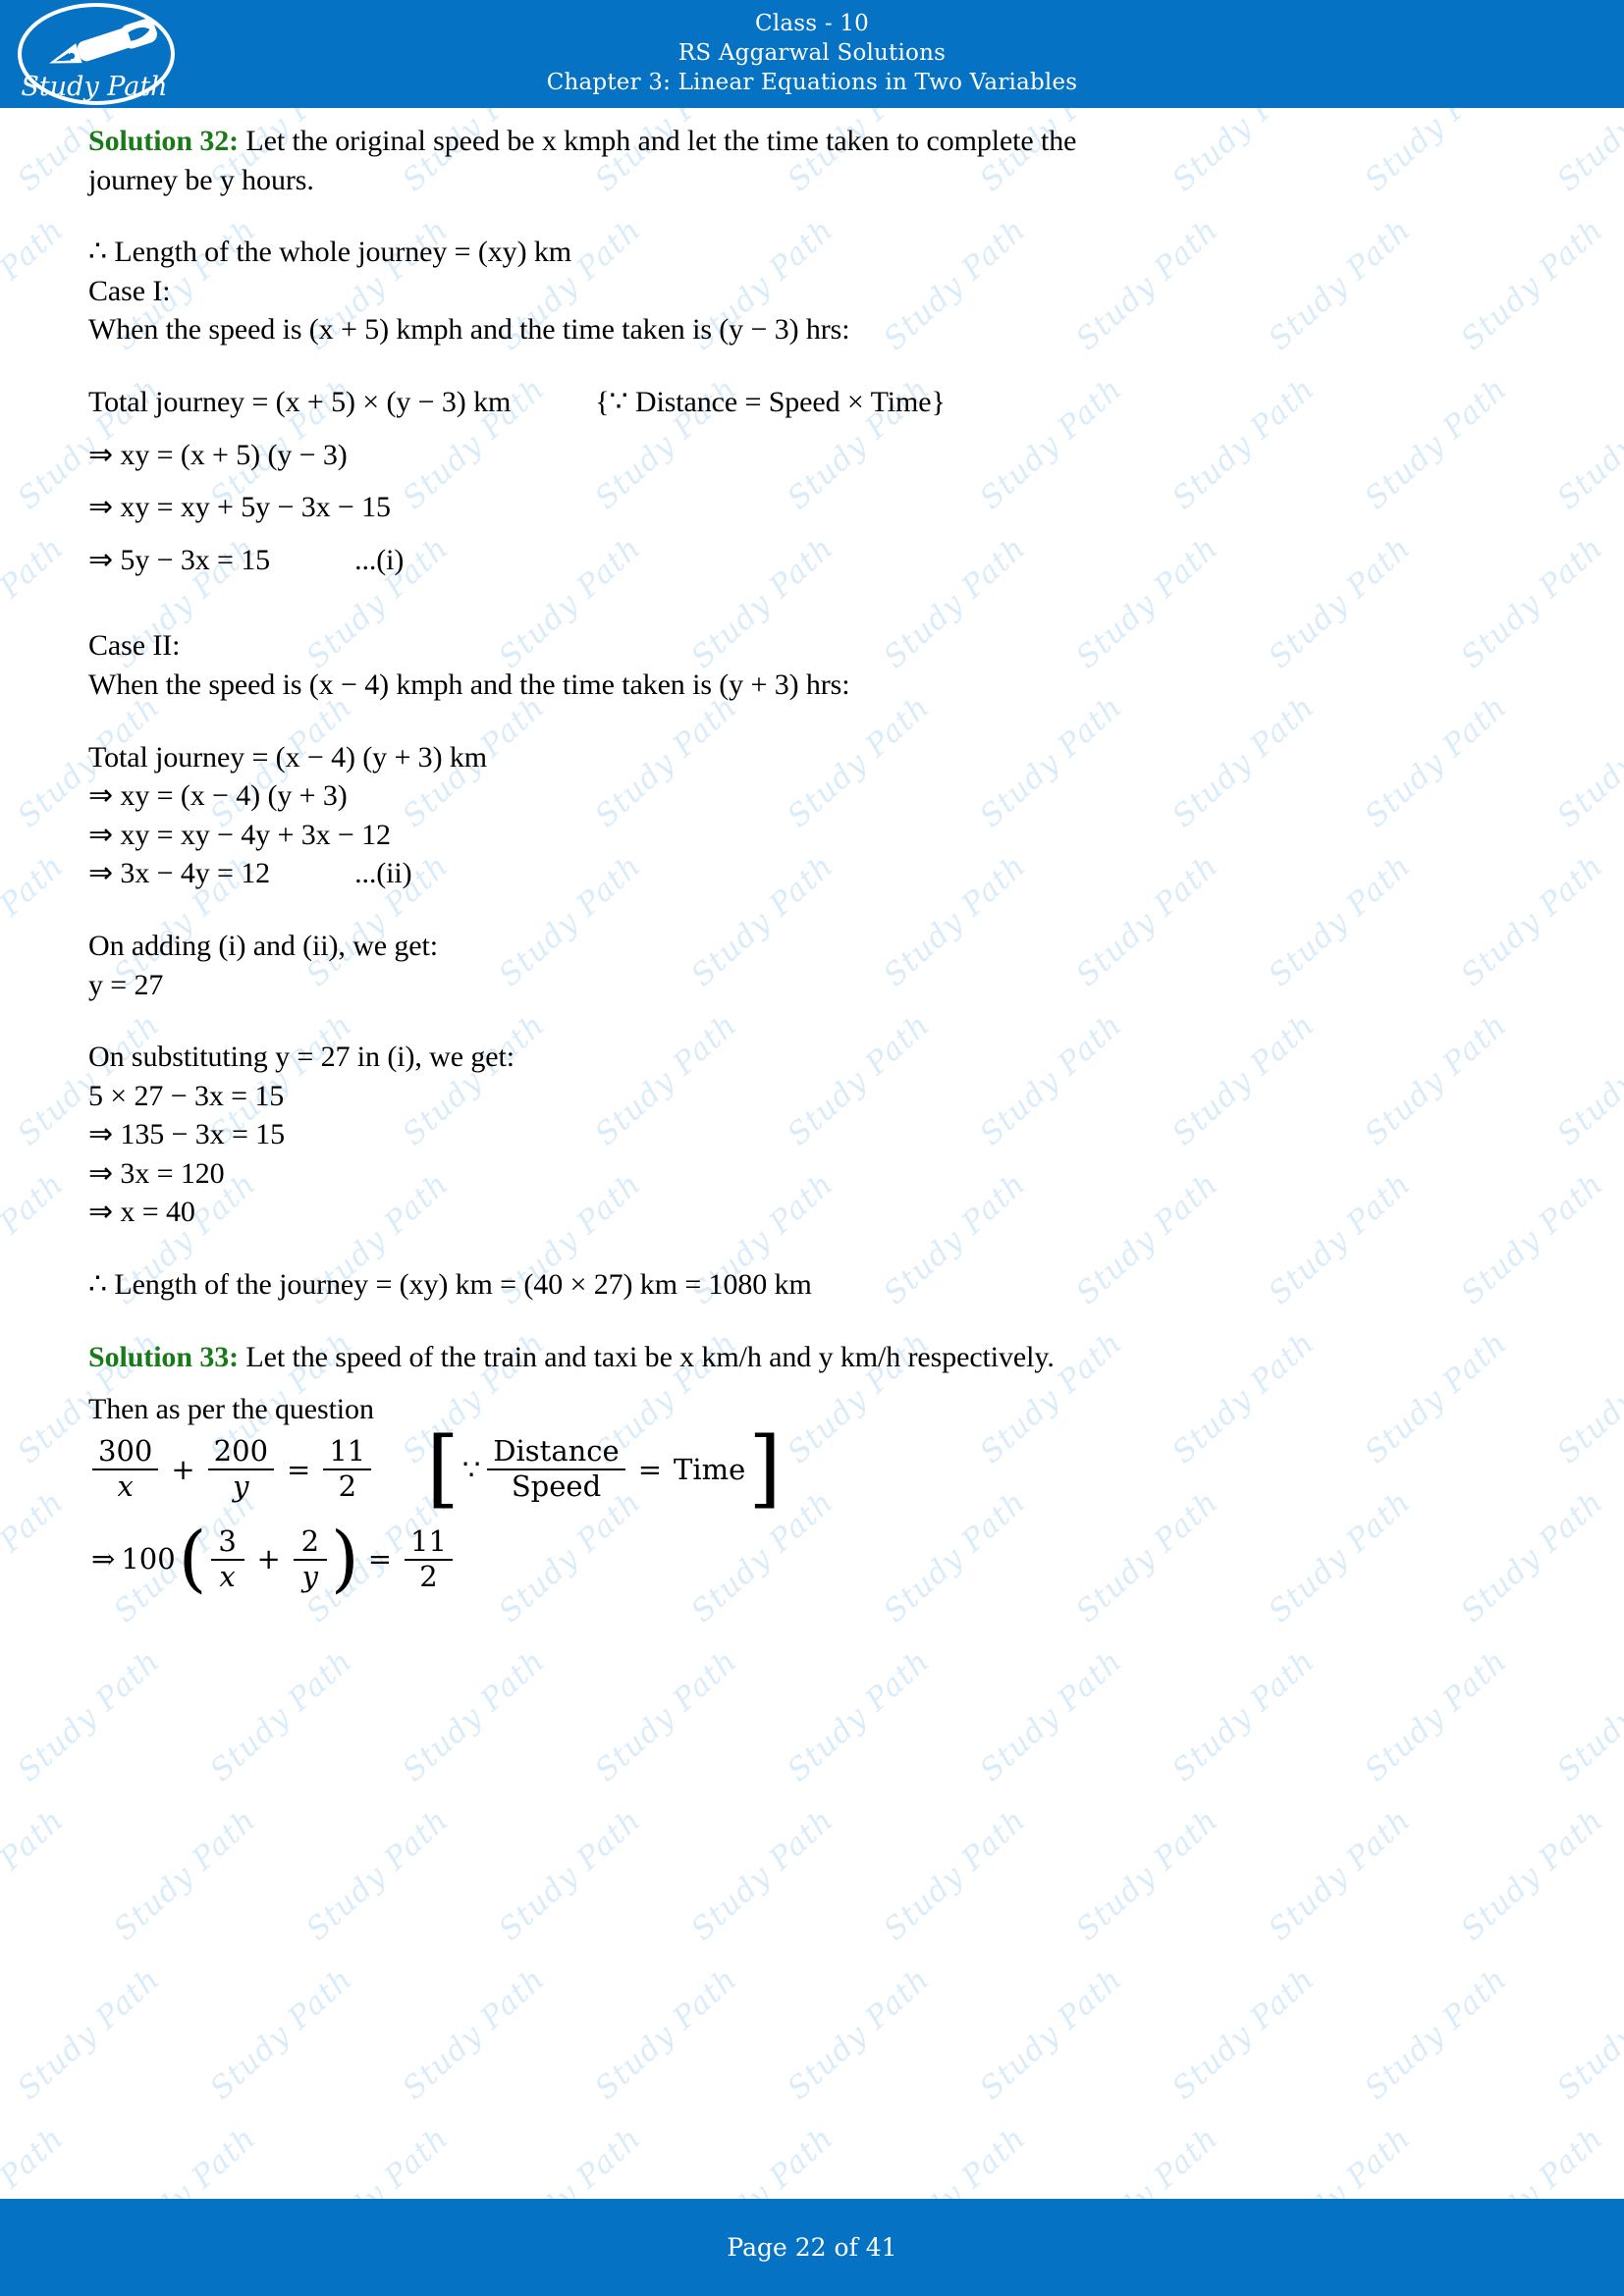 This screenshot has width=1624, height=2296. Describe the element at coordinates (96, 54) in the screenshot. I see `study-path-logo: Study Path` at that location.